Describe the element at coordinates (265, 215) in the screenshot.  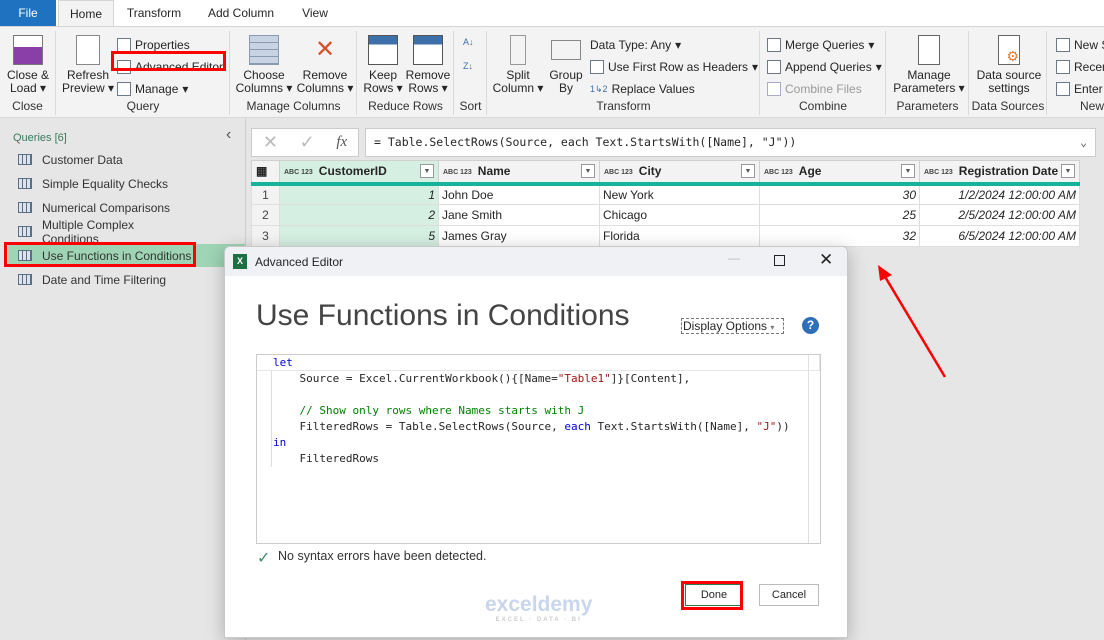
I see `row-number: 2` at that location.